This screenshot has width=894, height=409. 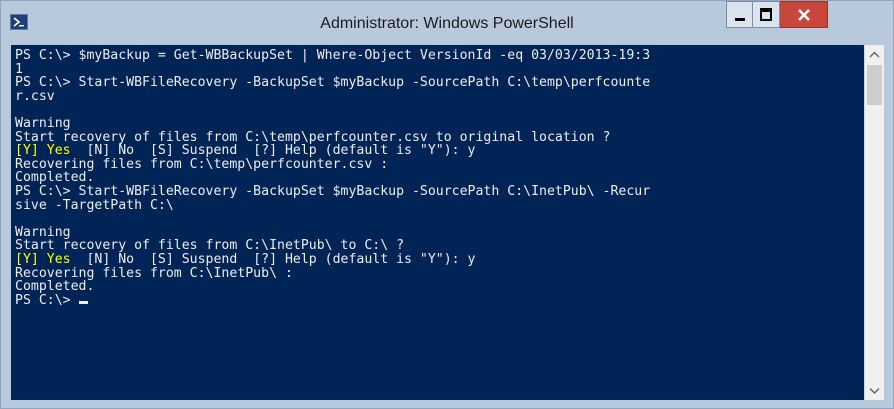 What do you see at coordinates (94, 205) in the screenshot?
I see `console-line: sive -TargetPath C:\` at bounding box center [94, 205].